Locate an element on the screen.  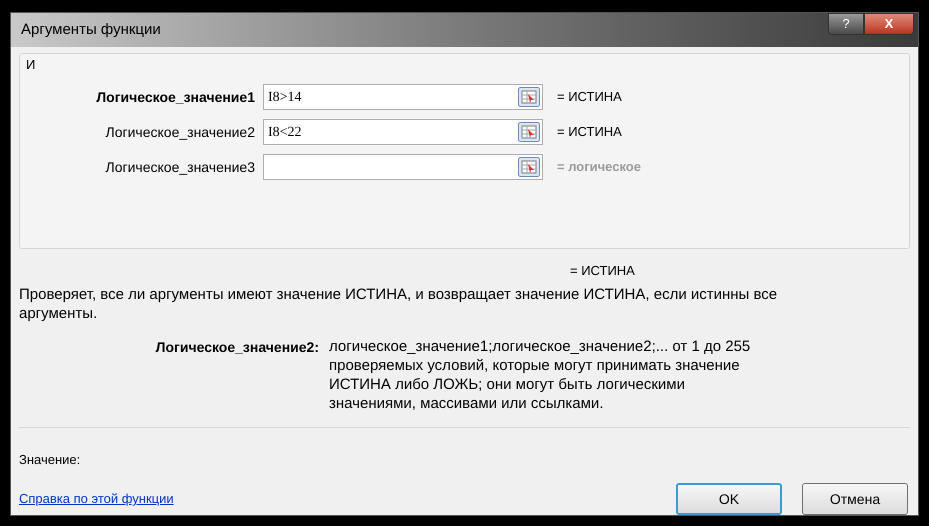
function-name: И is located at coordinates (31, 65).